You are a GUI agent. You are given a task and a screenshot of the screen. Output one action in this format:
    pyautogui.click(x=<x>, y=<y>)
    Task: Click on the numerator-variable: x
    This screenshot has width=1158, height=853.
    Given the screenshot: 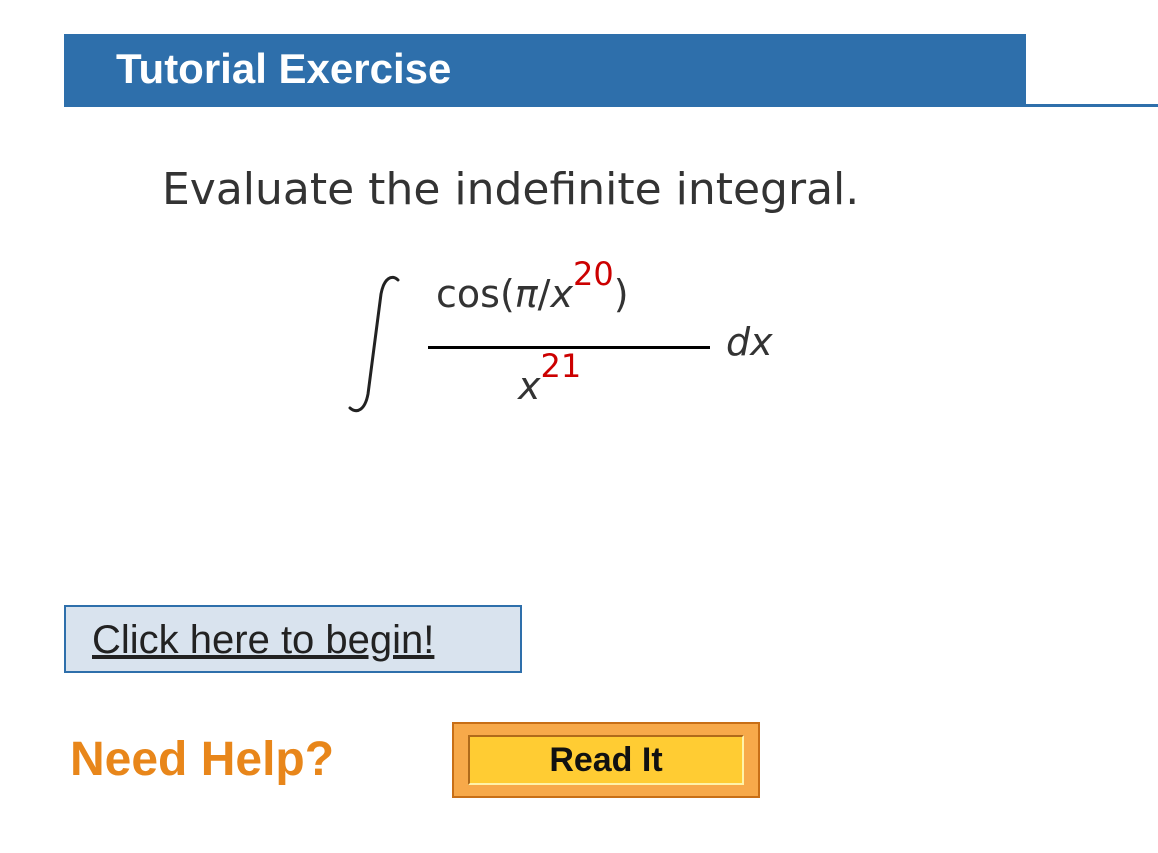 What is the action you would take?
    pyautogui.click(x=561, y=294)
    